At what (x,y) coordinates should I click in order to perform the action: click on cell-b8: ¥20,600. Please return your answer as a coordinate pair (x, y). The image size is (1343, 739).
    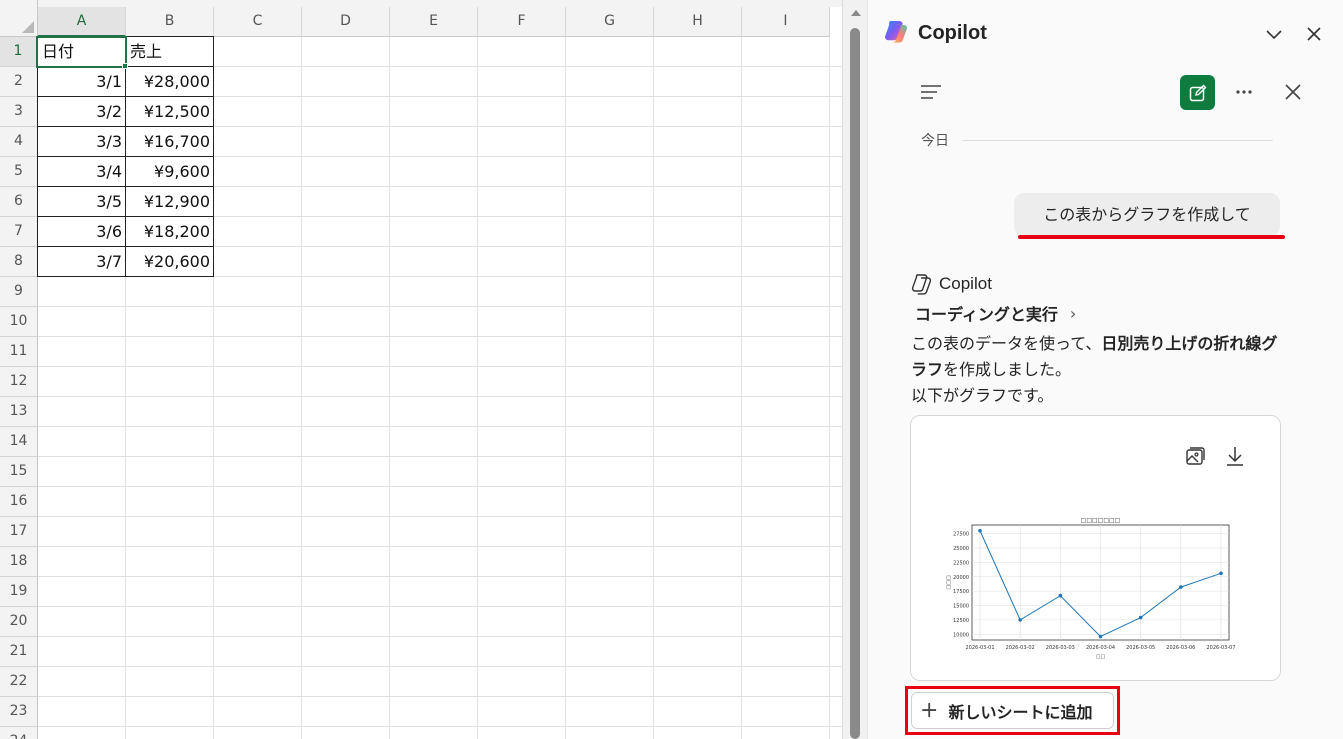
    Looking at the image, I should click on (170, 262).